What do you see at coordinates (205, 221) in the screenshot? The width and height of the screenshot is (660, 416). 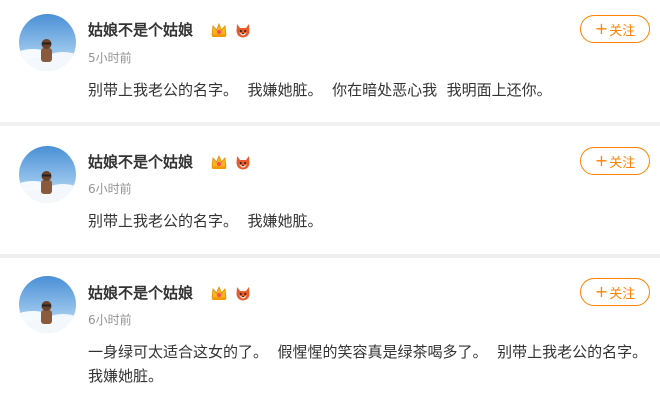 I see `comment-text: 别带上我老公的名字。 我嫌她脏。` at bounding box center [205, 221].